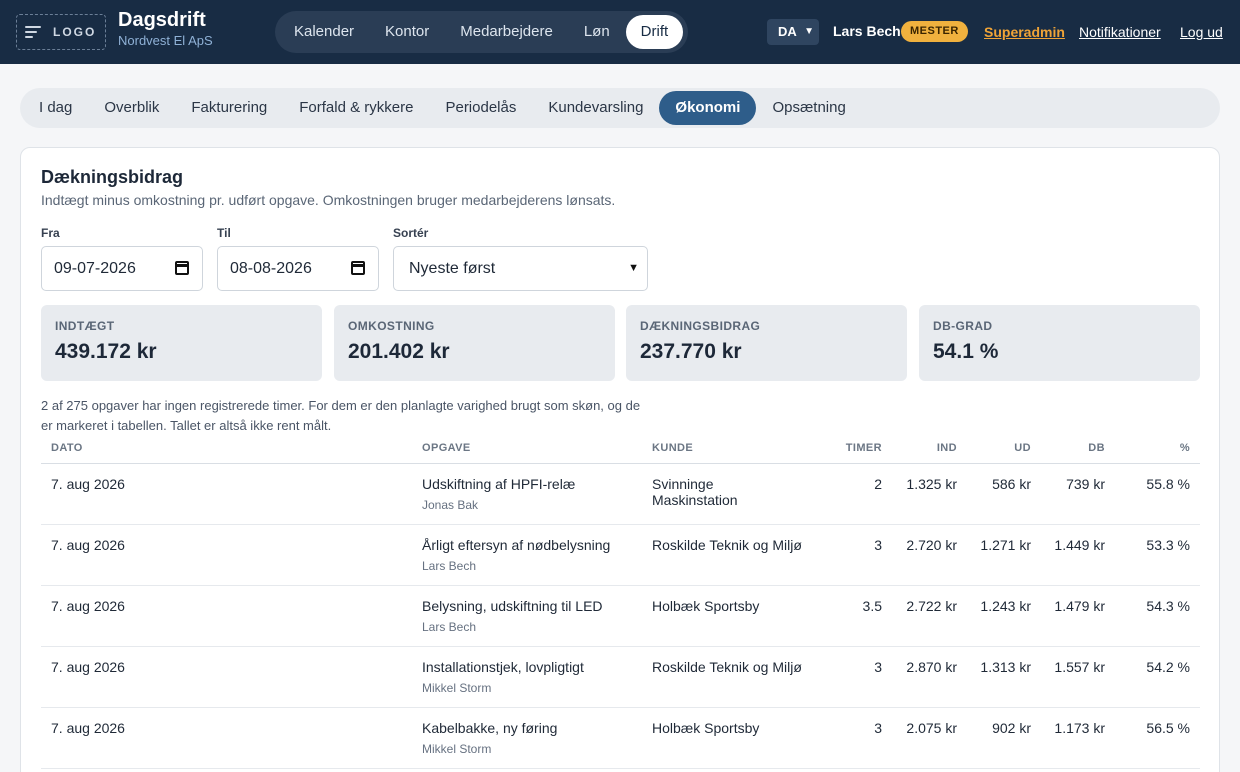 Image resolution: width=1240 pixels, height=772 pixels. I want to click on logo-text: LOGO, so click(75, 32).